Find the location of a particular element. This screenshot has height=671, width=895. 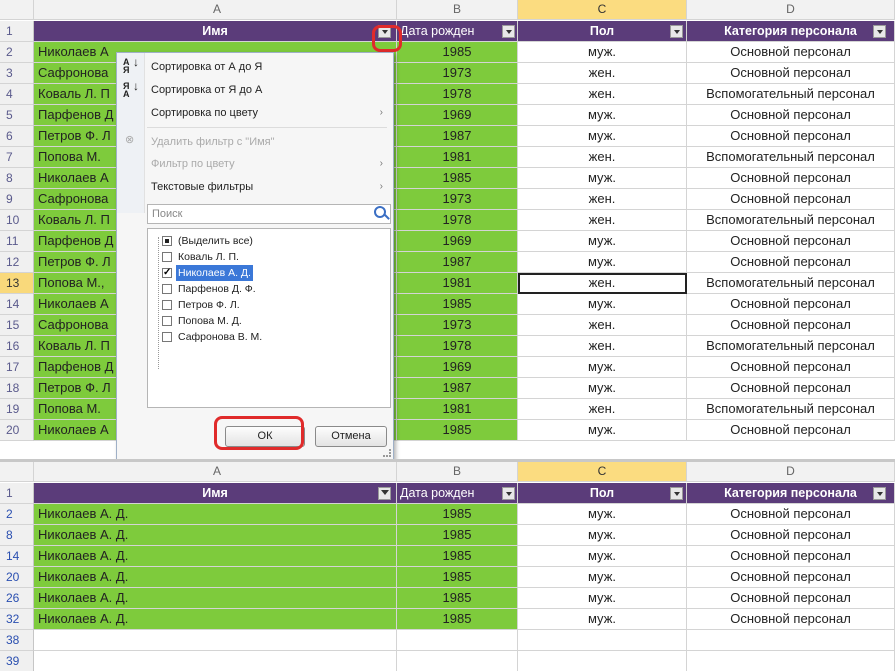

row-number: 9 is located at coordinates (17, 199).